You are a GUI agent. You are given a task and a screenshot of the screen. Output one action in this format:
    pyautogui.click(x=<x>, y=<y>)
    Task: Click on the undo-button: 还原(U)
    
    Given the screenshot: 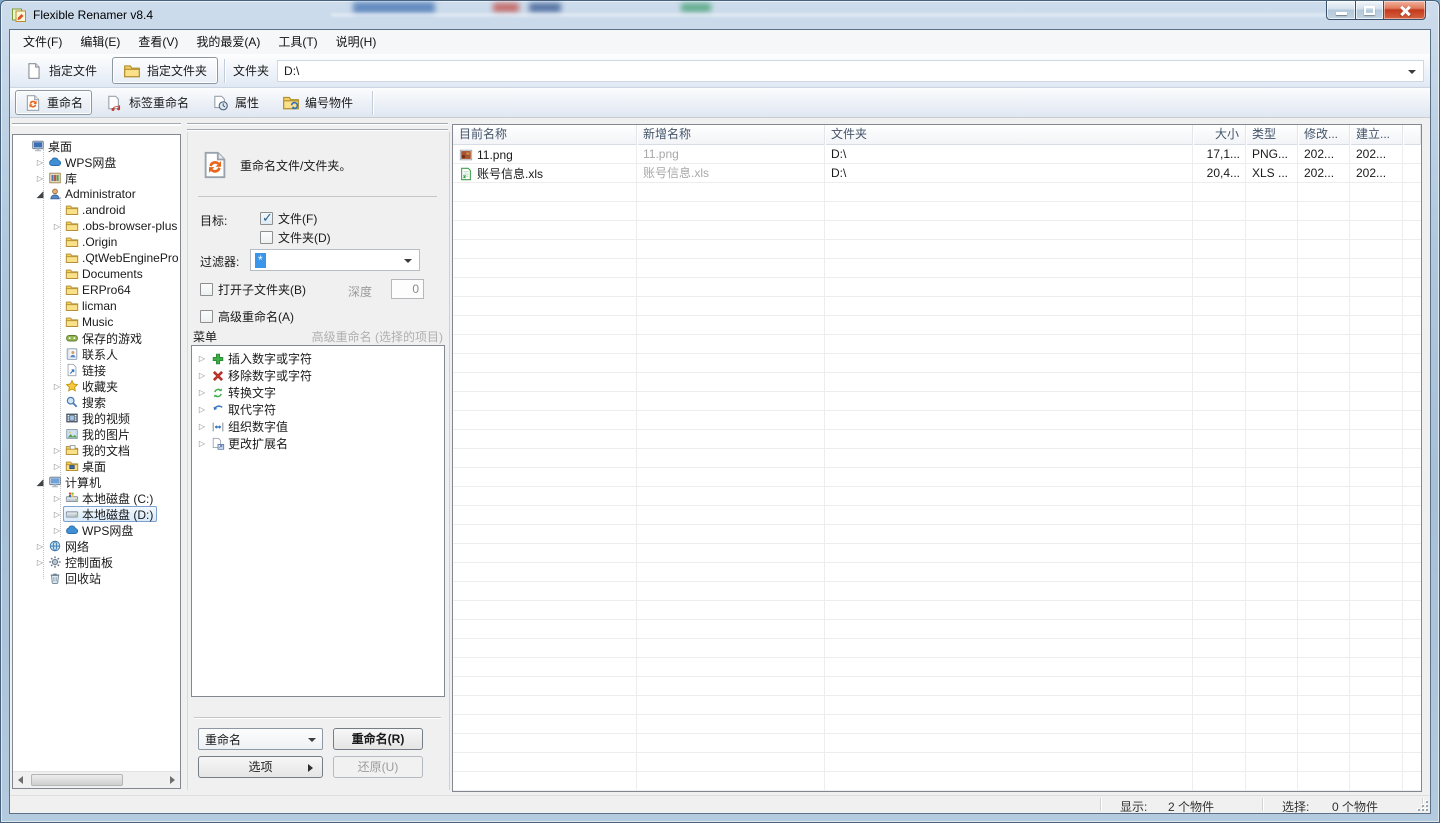 What is the action you would take?
    pyautogui.click(x=378, y=767)
    